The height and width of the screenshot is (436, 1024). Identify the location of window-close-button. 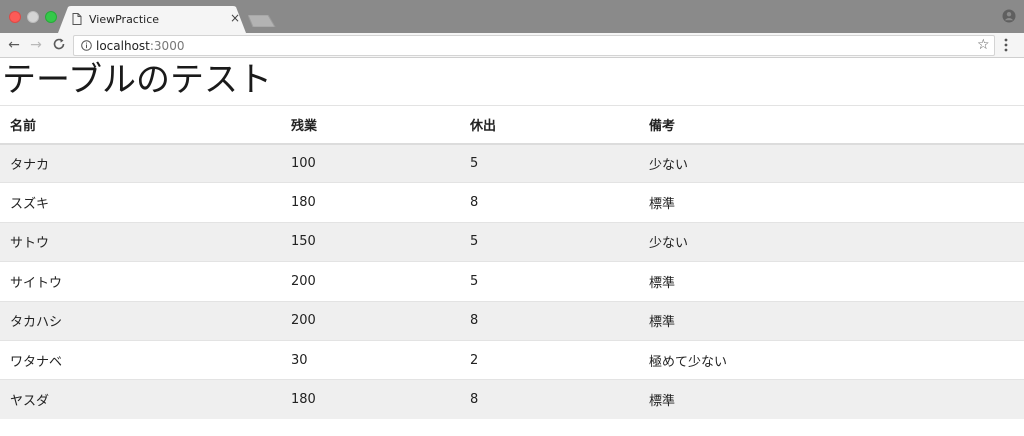
(15, 17).